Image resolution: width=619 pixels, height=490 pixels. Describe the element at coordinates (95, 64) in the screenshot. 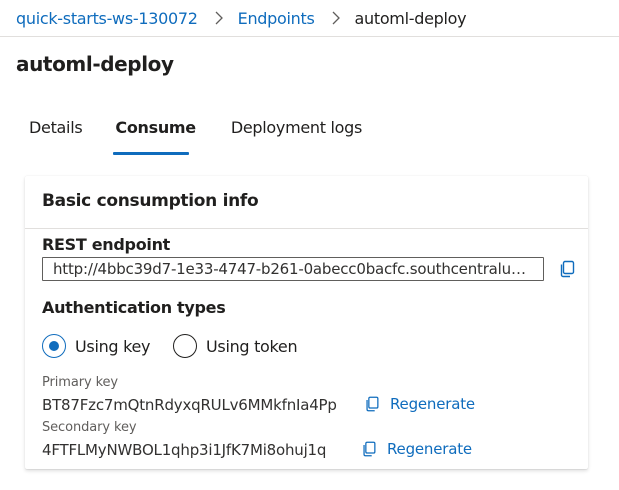

I see `page-title: automl-deploy` at that location.